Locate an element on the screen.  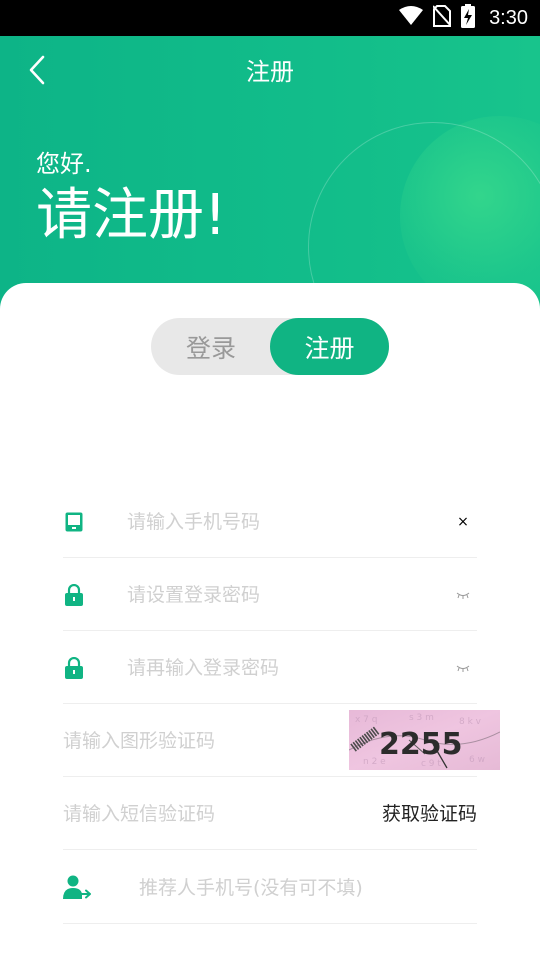
toggle-confirm-password-visibility is located at coordinates (463, 668).